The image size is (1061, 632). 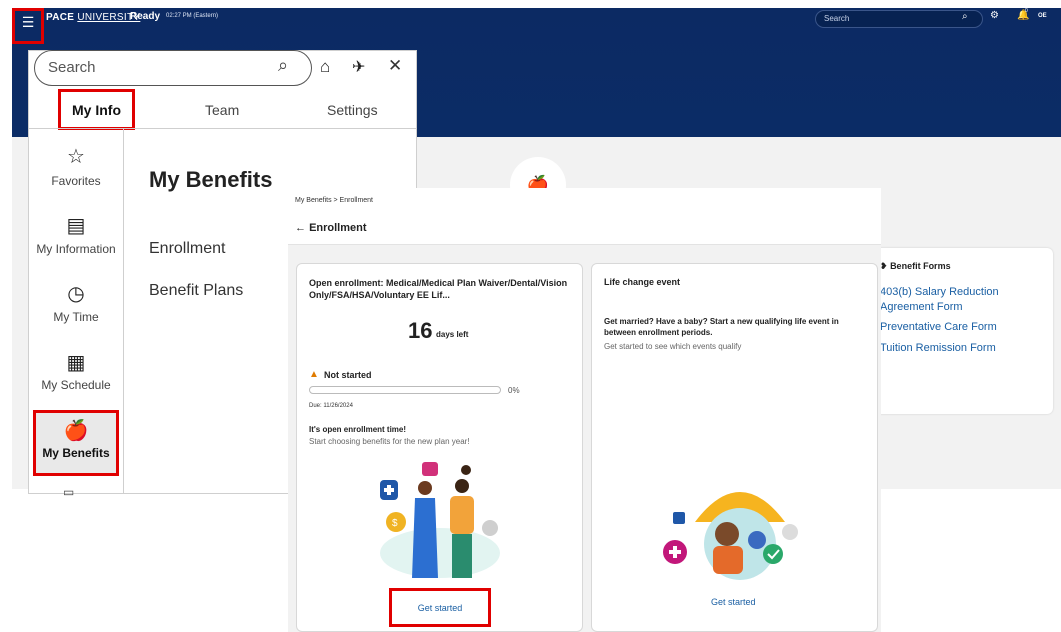 What do you see at coordinates (730, 536) in the screenshot?
I see `life-event-illustration` at bounding box center [730, 536].